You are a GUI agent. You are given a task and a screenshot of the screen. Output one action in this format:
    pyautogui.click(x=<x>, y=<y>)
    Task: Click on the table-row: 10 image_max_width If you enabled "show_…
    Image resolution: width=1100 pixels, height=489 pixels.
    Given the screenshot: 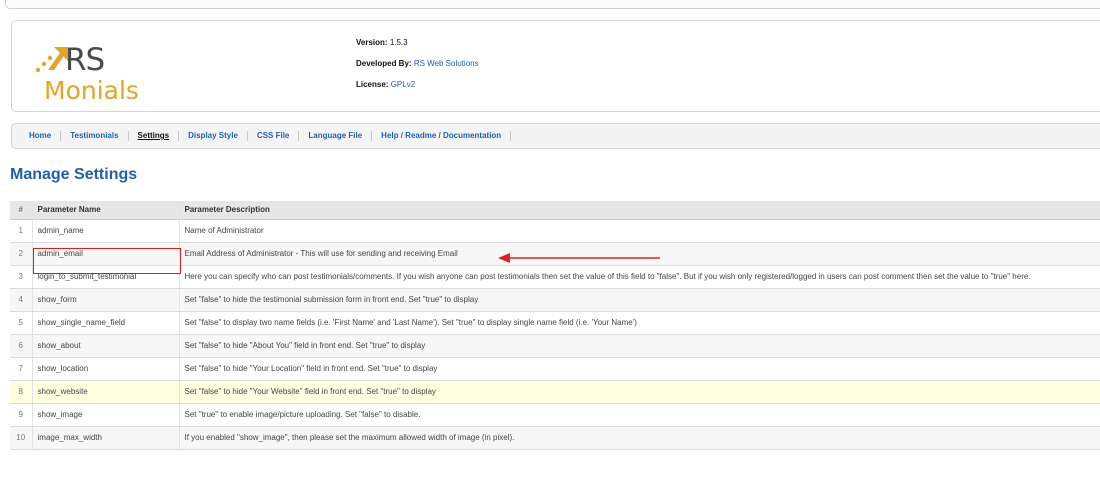 What is the action you would take?
    pyautogui.click(x=555, y=438)
    